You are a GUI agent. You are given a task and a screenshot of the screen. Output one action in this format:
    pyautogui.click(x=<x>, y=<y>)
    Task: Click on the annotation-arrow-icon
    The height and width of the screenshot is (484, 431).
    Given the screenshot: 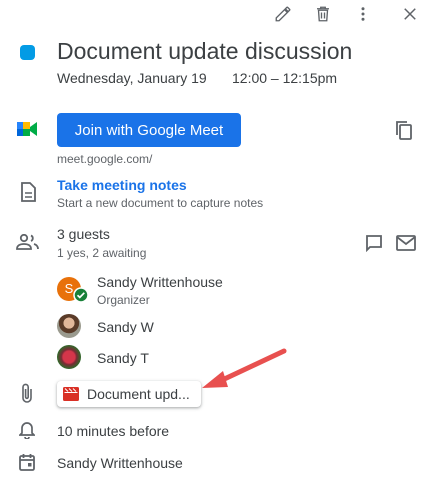 What is the action you would take?
    pyautogui.click(x=244, y=368)
    